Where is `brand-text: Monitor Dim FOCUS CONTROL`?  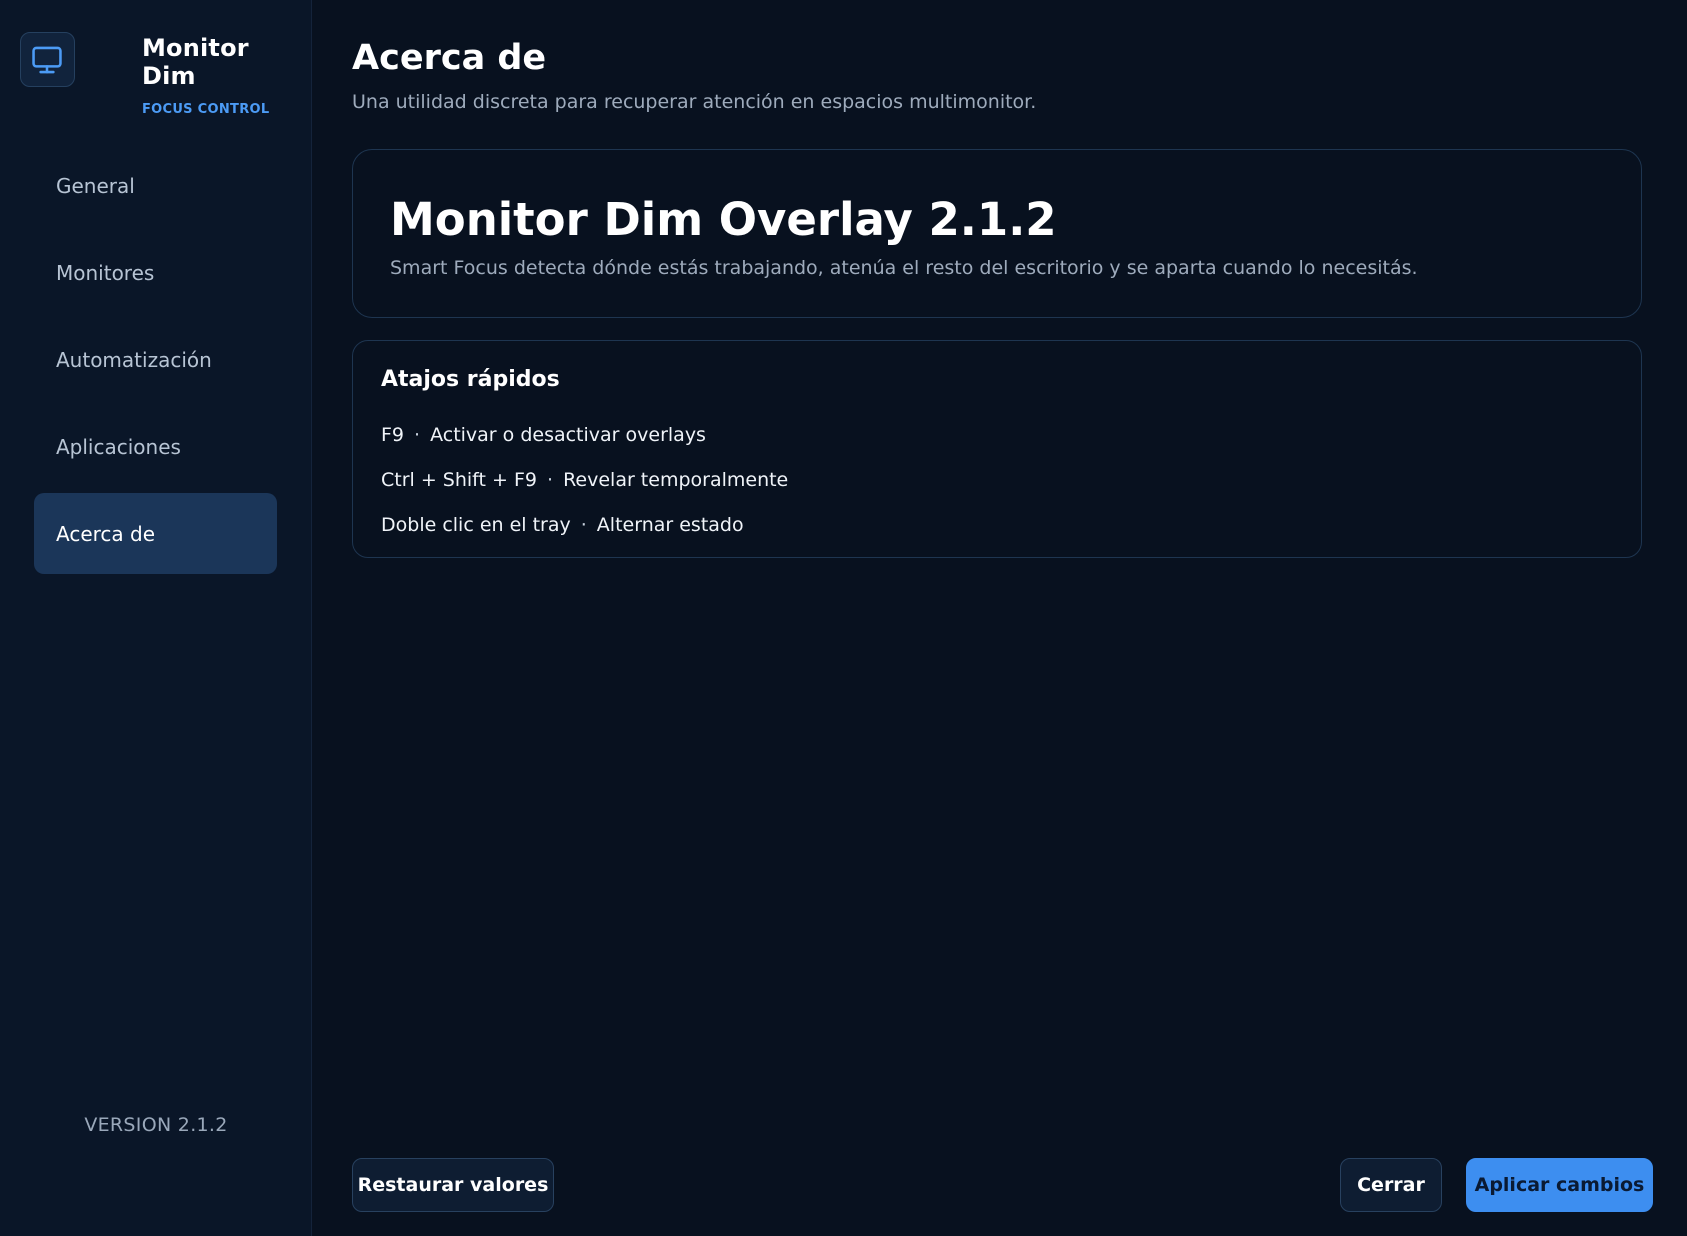
brand-text: Monitor Dim FOCUS CONTROL is located at coordinates (226, 75).